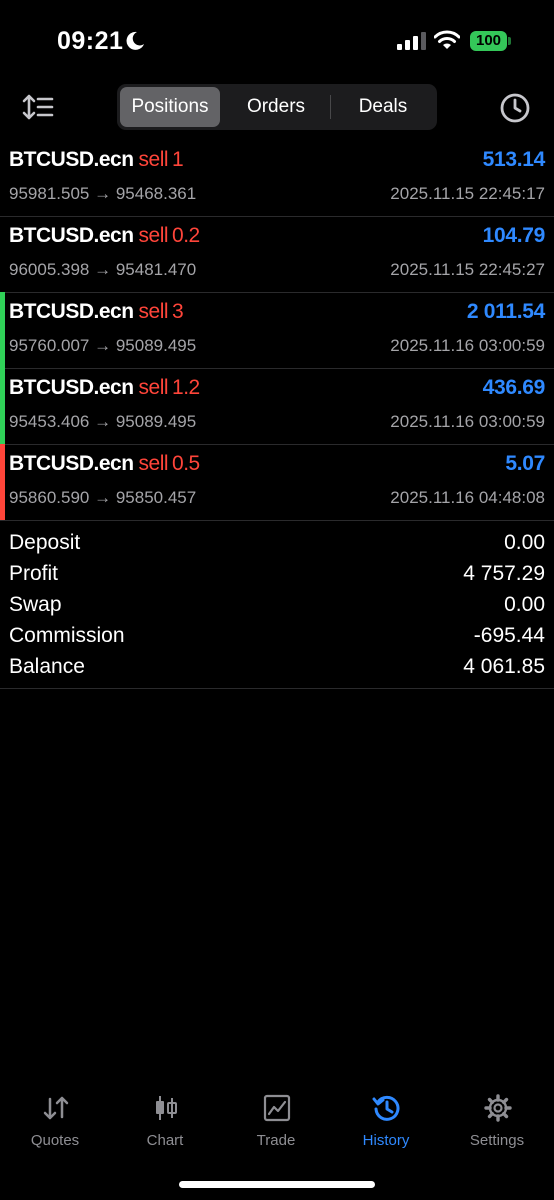  Describe the element at coordinates (186, 387) in the screenshot. I see `position-volume: 1.2` at that location.